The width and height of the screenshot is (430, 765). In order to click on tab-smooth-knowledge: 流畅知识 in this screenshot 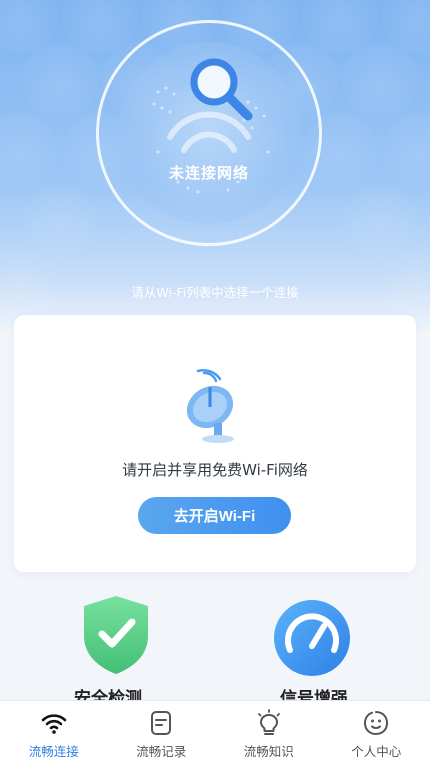, I will do `click(269, 733)`.